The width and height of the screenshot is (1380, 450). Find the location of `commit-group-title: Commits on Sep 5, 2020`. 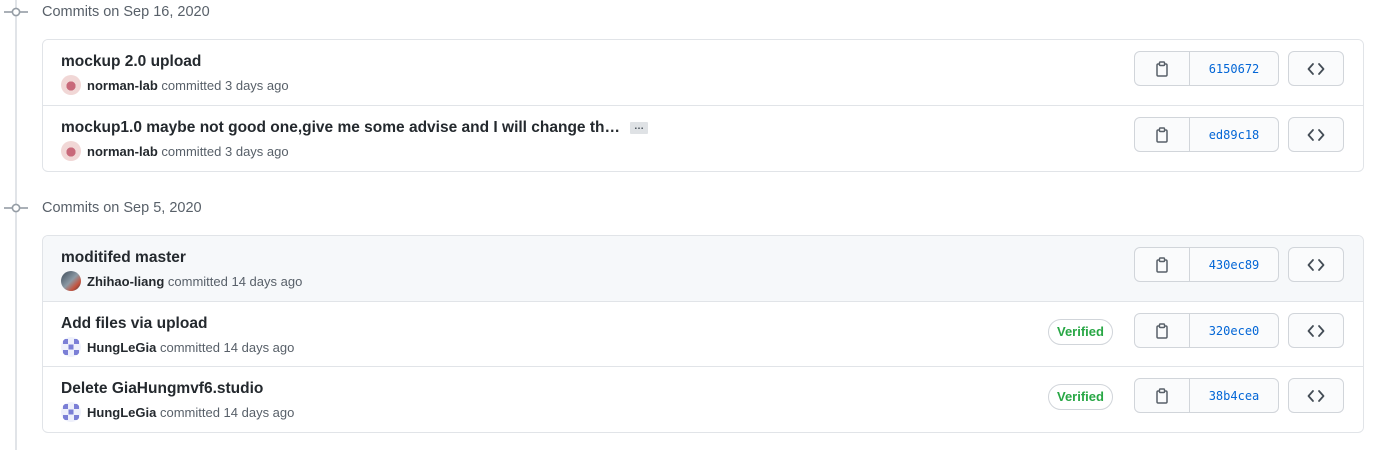

commit-group-title: Commits on Sep 5, 2020 is located at coordinates (122, 208).